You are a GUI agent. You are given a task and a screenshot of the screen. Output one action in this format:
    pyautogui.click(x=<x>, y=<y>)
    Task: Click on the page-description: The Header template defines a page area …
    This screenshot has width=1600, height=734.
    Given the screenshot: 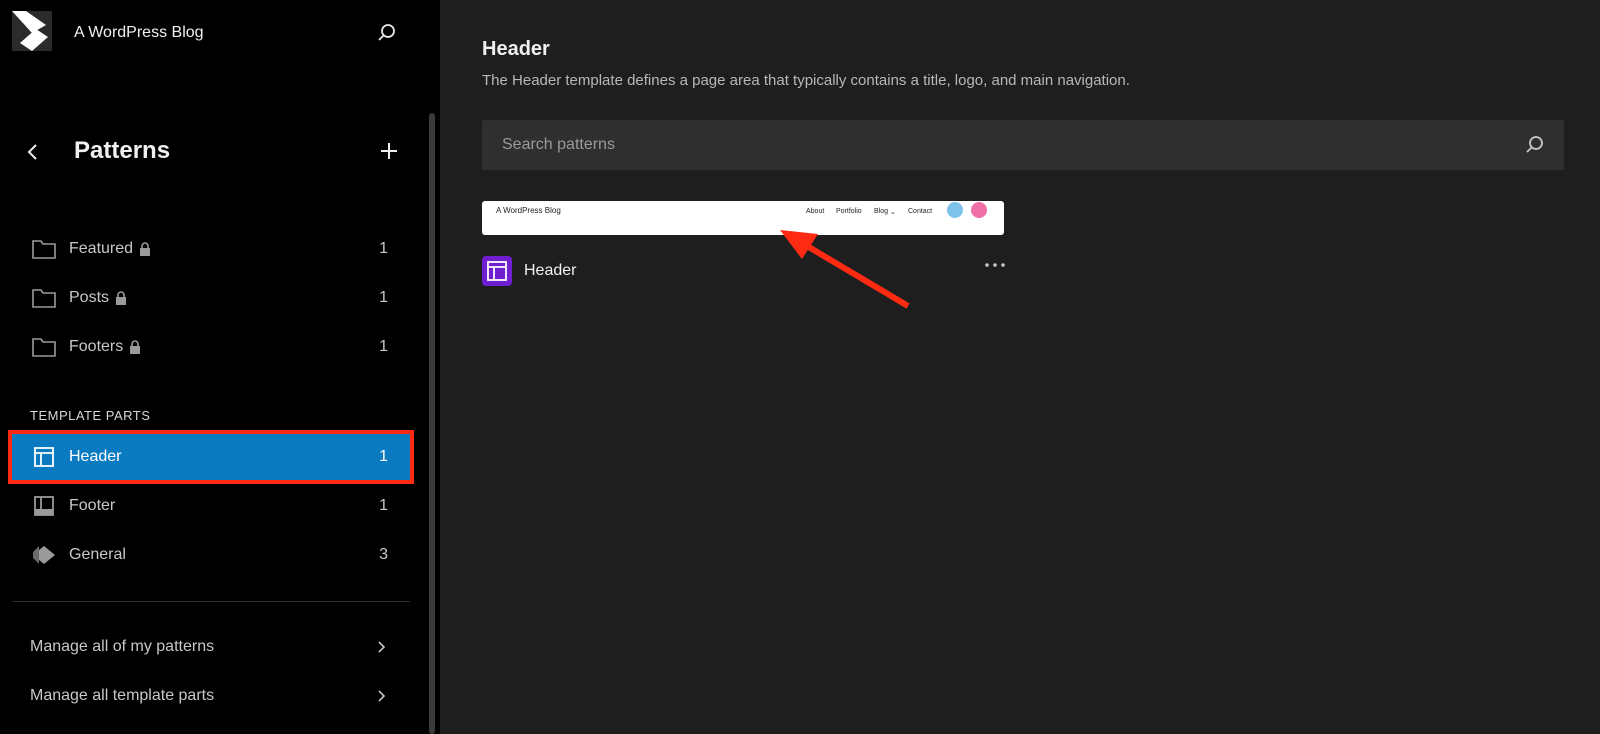 What is the action you would take?
    pyautogui.click(x=806, y=80)
    